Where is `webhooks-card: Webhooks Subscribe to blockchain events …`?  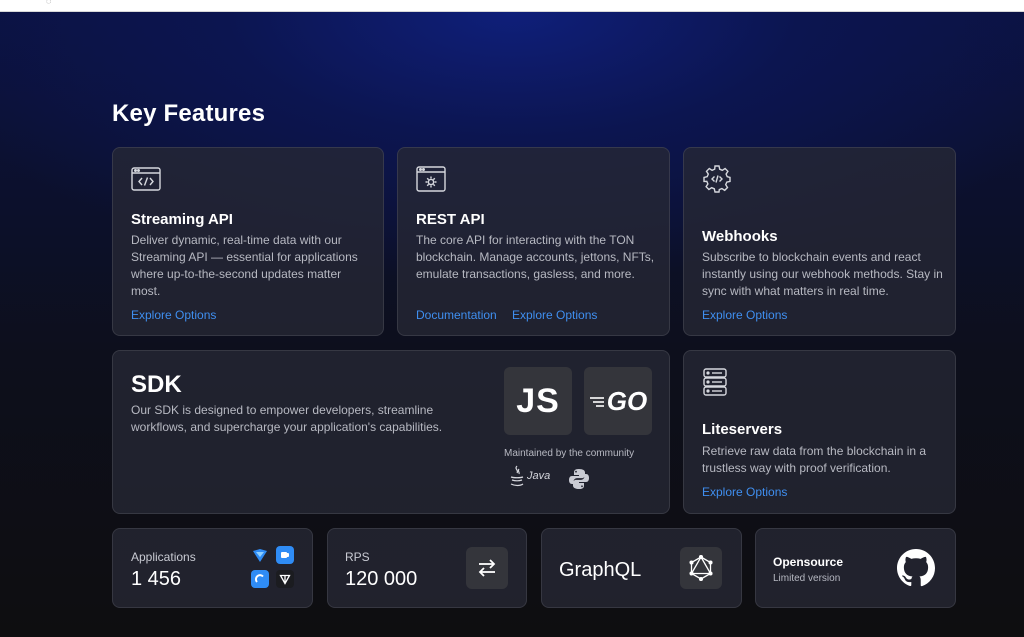
webhooks-card: Webhooks Subscribe to blockchain events … is located at coordinates (819, 241).